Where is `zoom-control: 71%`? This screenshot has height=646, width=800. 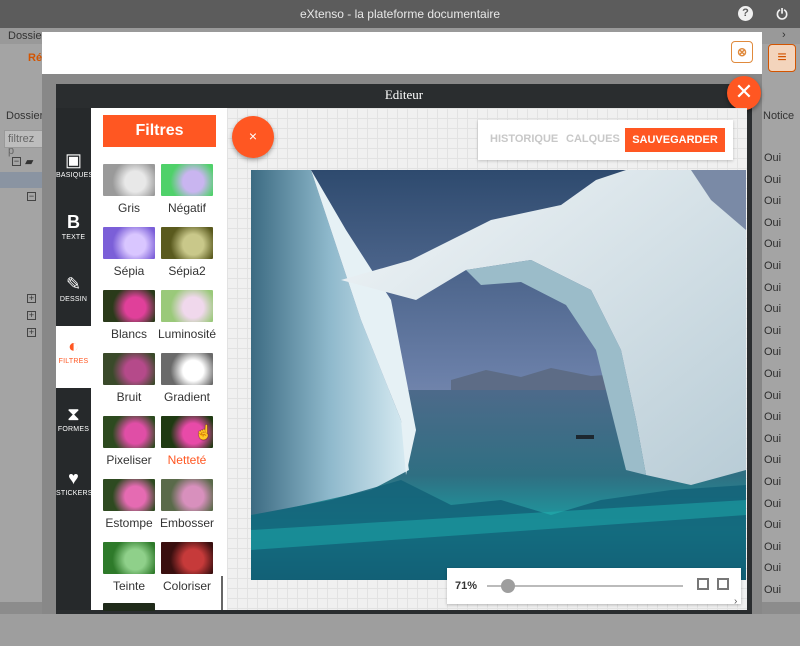
zoom-control: 71% is located at coordinates (594, 586).